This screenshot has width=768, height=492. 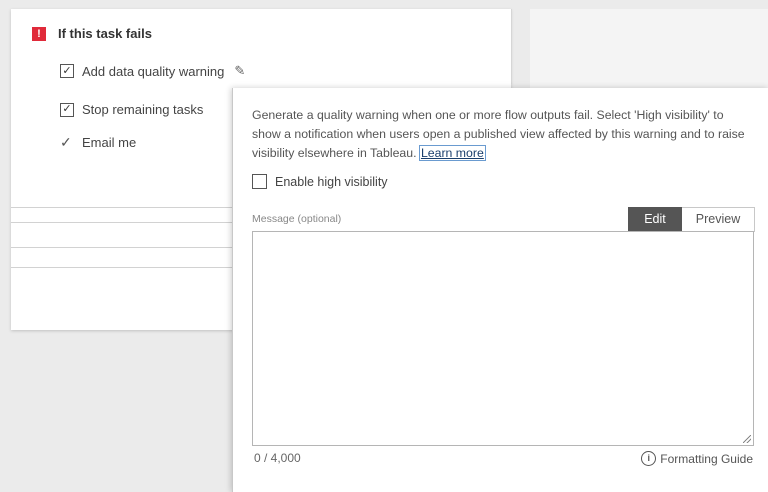 I want to click on tab-edit: Edit, so click(x=655, y=219).